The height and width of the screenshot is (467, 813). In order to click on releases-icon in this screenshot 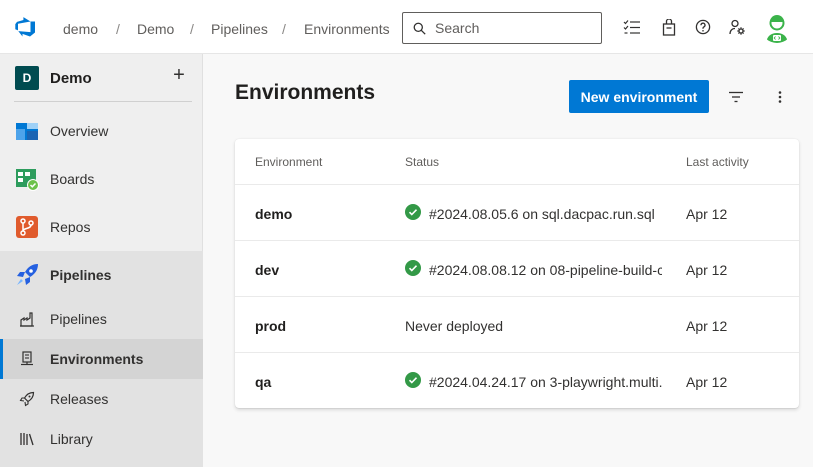, I will do `click(27, 399)`.